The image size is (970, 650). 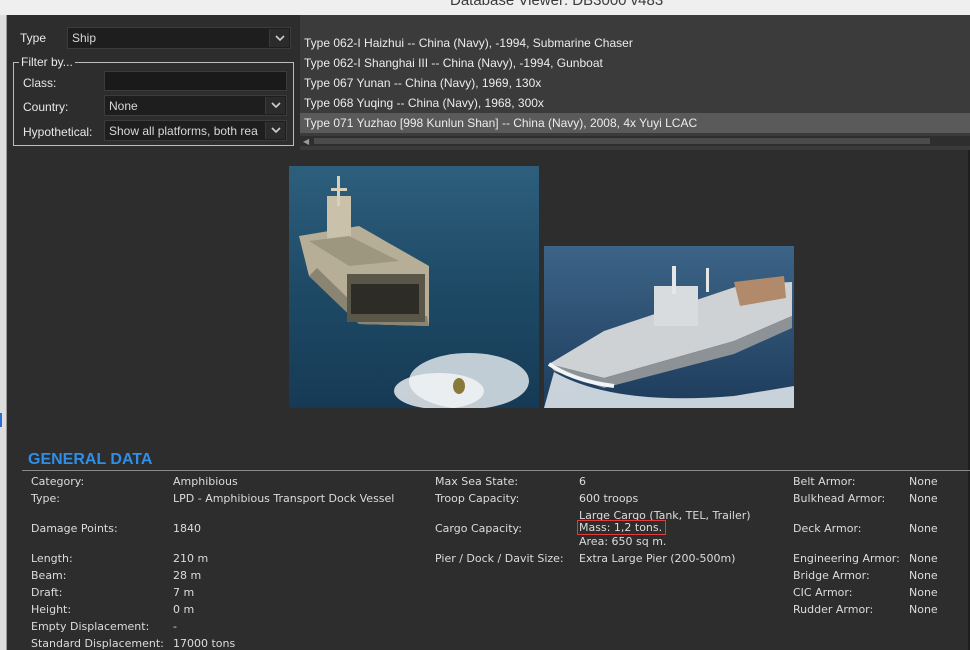 I want to click on section-divider, so click(x=496, y=470).